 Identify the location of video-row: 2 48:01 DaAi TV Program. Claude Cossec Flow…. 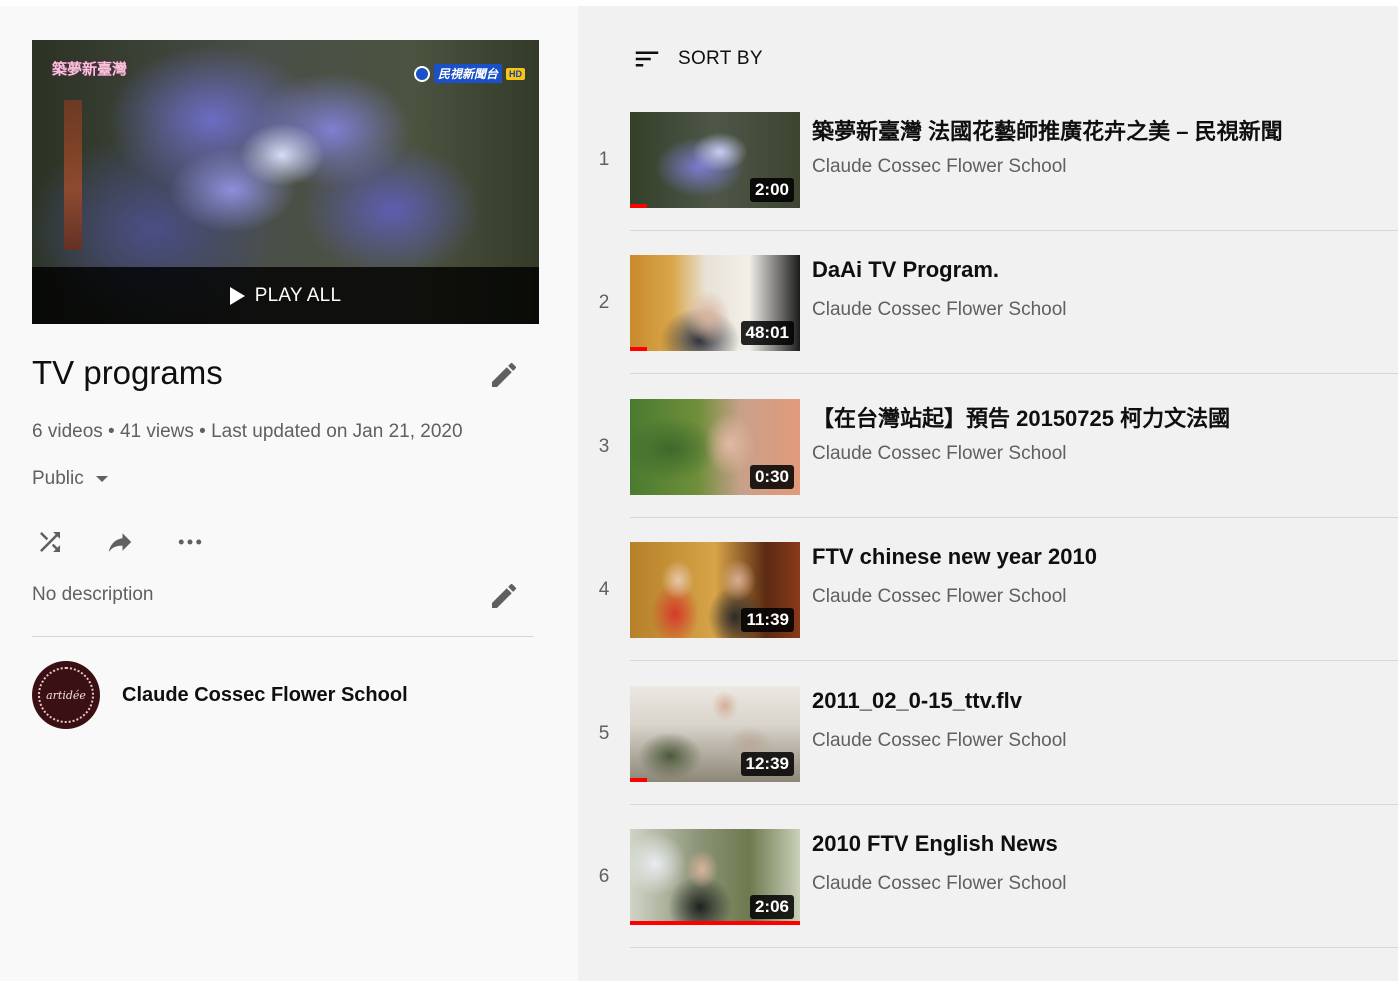
(988, 326).